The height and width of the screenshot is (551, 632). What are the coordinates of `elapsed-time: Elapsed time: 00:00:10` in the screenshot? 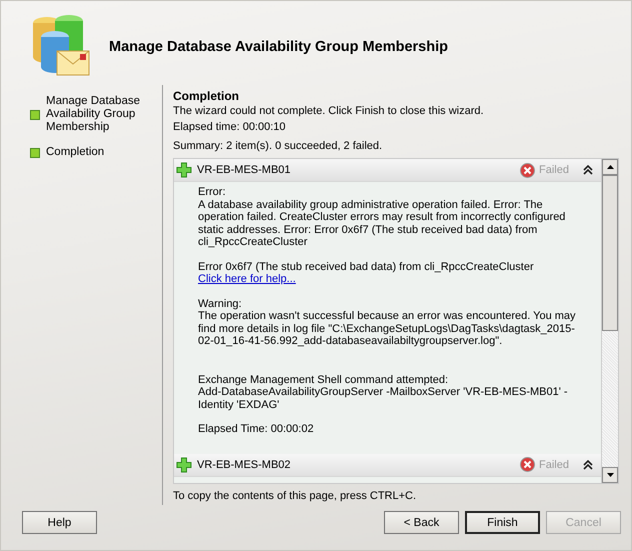 It's located at (230, 127).